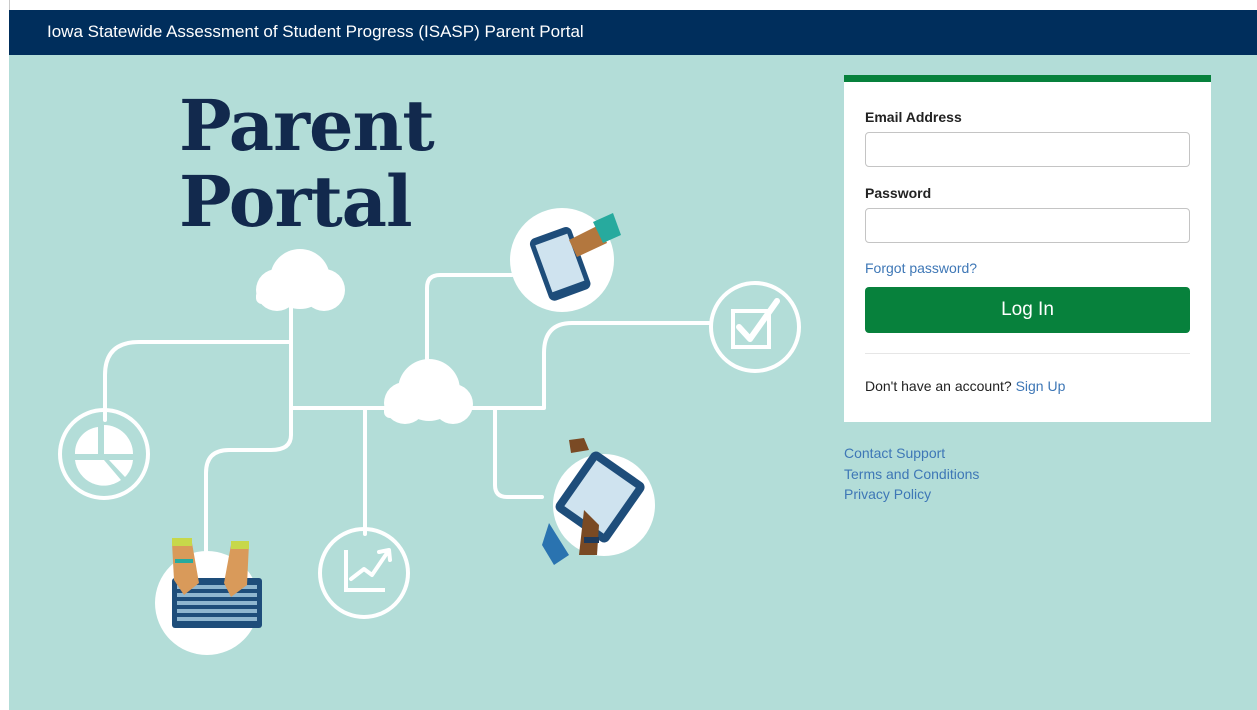 This screenshot has height=710, width=1257. What do you see at coordinates (307, 125) in the screenshot?
I see `hero-title-line-1: Parent` at bounding box center [307, 125].